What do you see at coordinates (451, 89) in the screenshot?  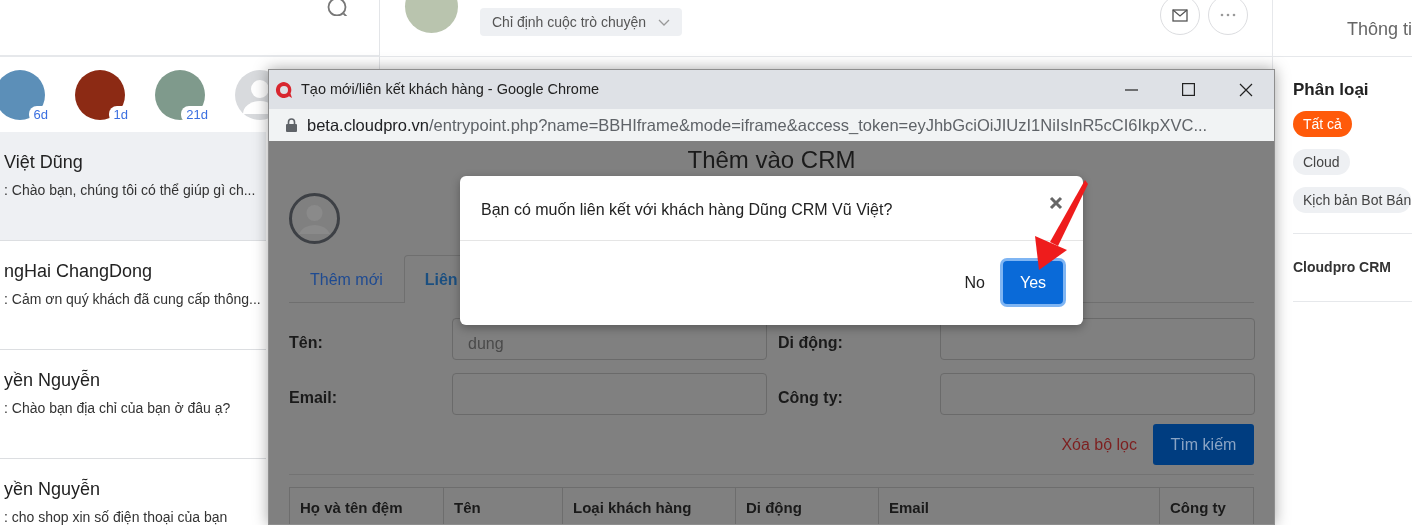 I see `window-title: Tạo mới/liên kết khách hàng - Google Chrome` at bounding box center [451, 89].